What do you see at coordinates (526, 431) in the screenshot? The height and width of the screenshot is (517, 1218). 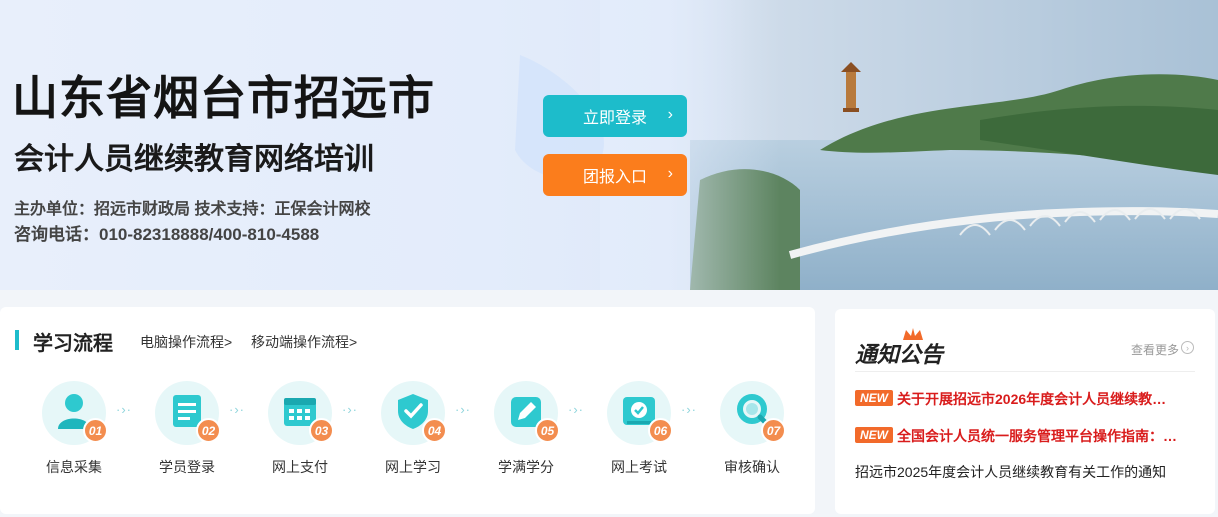 I see `process-step: 05 学满学分` at bounding box center [526, 431].